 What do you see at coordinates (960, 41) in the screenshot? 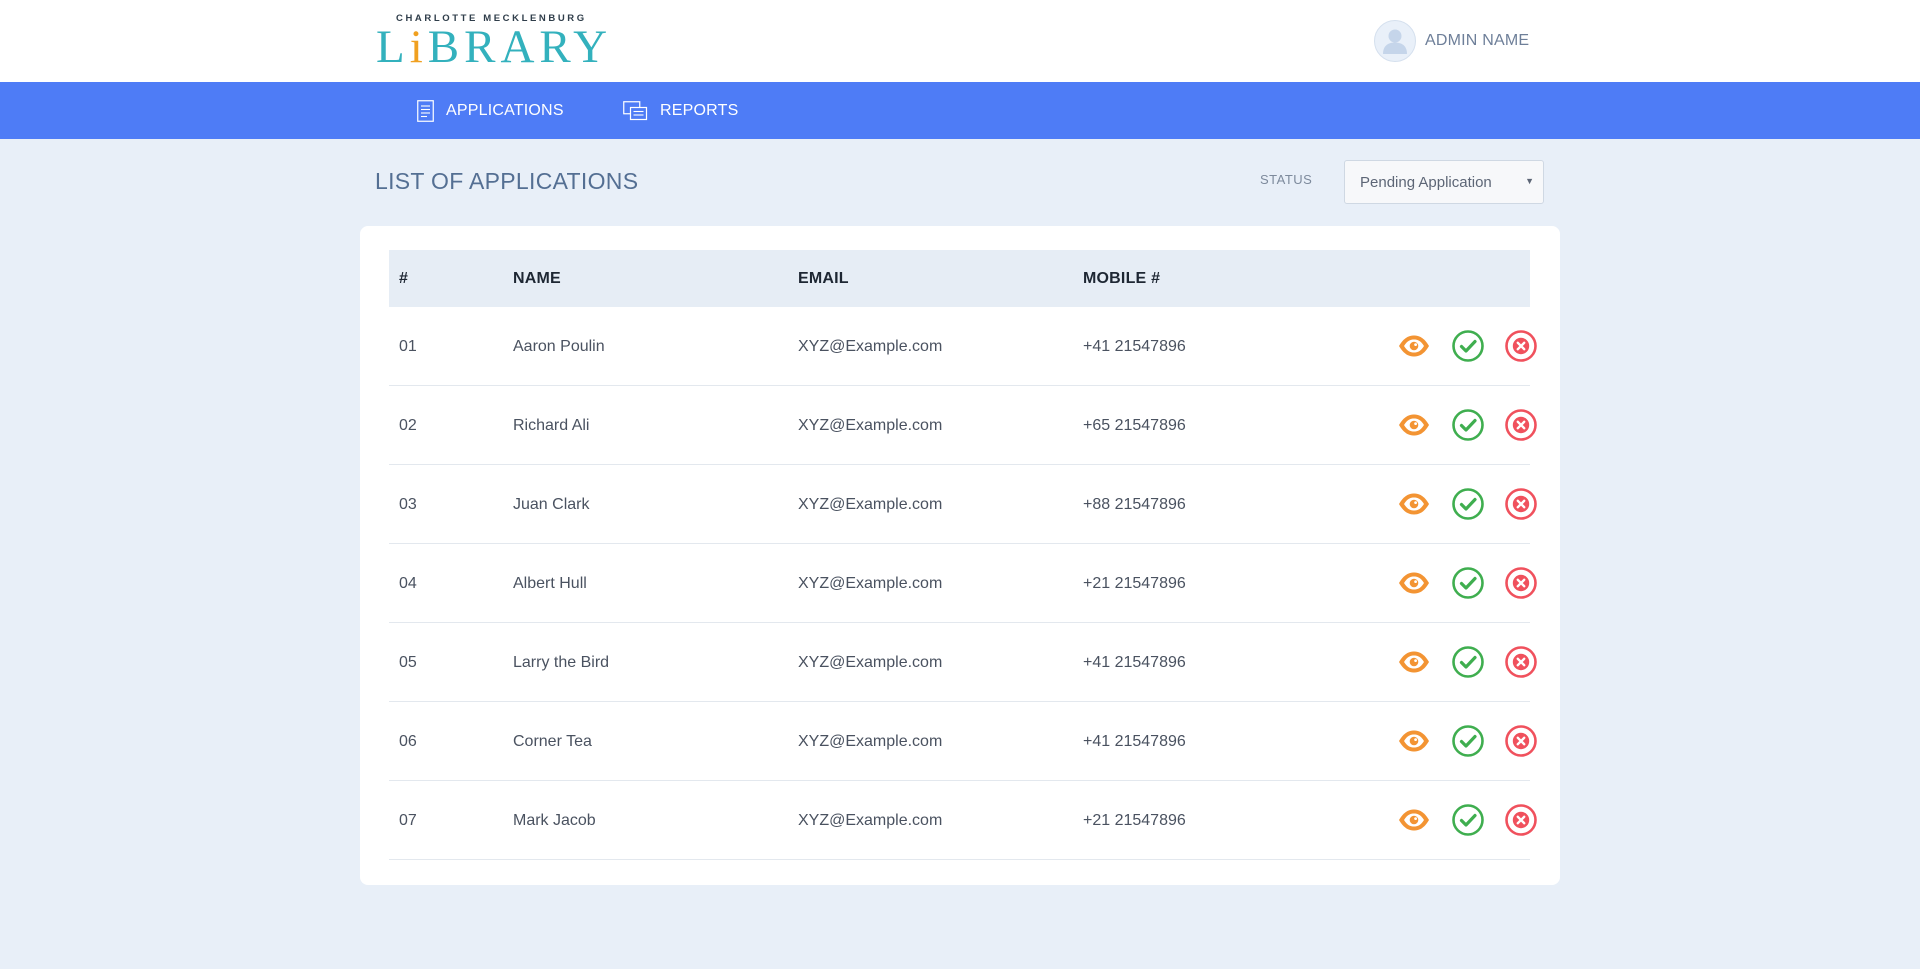
I see `header: CHARLOTTE MECKLENBURG LiBRARY ADMIN NAME` at bounding box center [960, 41].